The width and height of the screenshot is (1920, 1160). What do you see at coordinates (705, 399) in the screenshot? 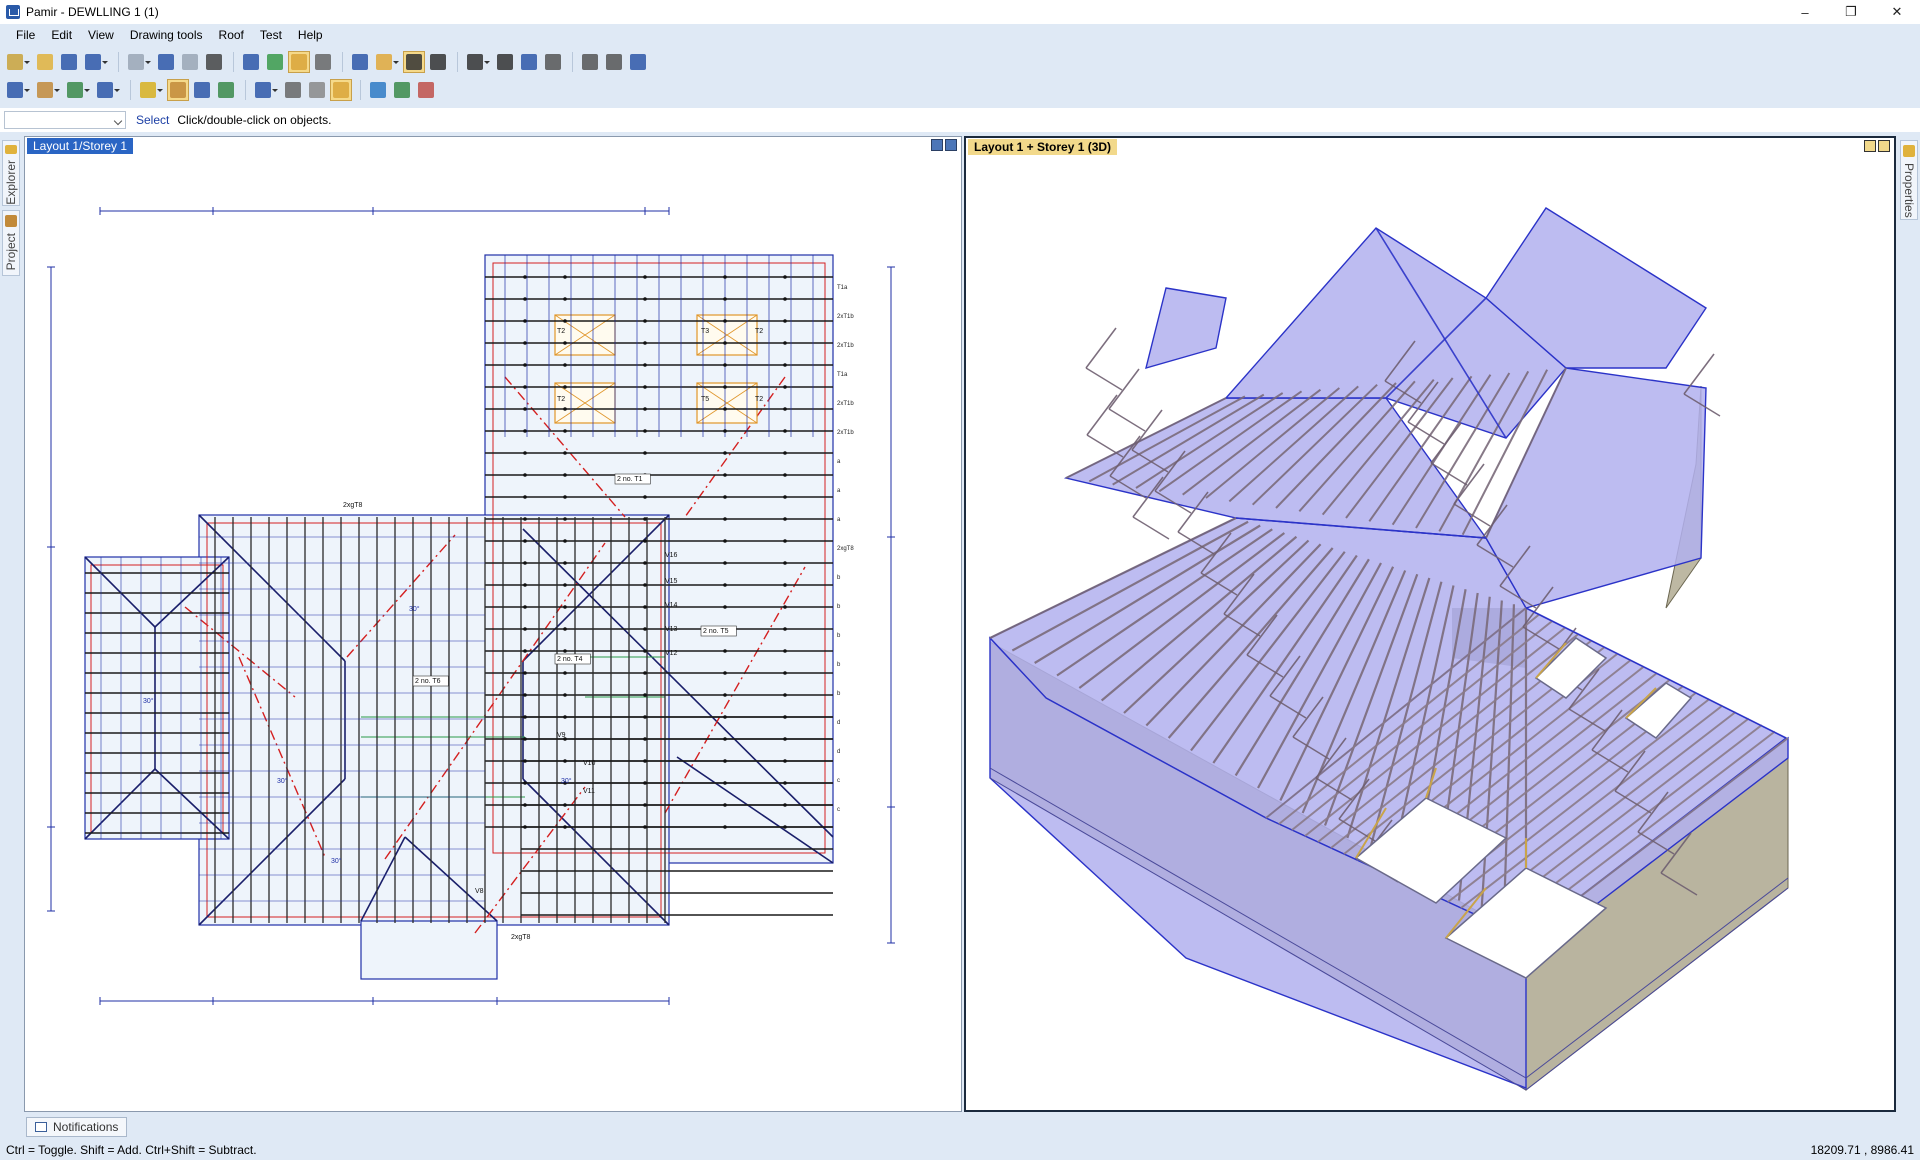
I see `truss-tag: T5` at bounding box center [705, 399].